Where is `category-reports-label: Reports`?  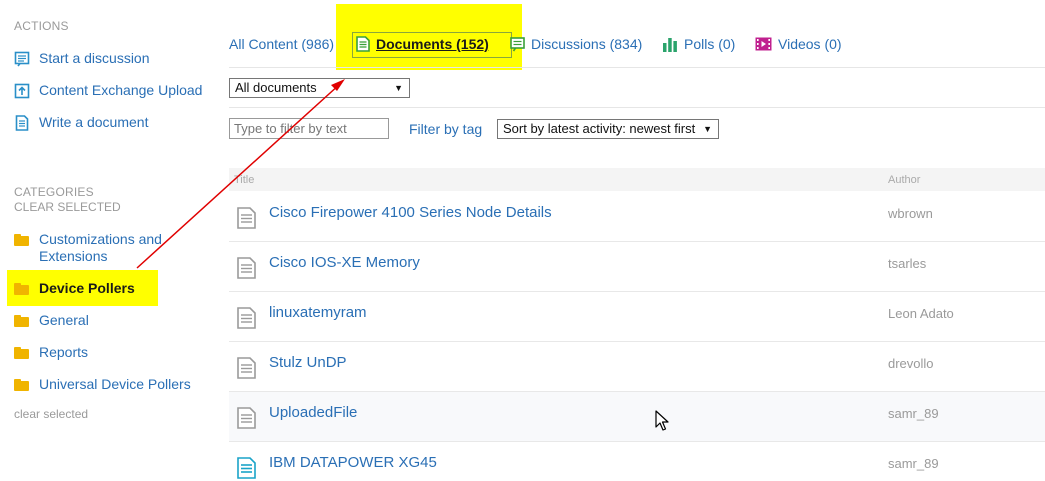 category-reports-label: Reports is located at coordinates (64, 352).